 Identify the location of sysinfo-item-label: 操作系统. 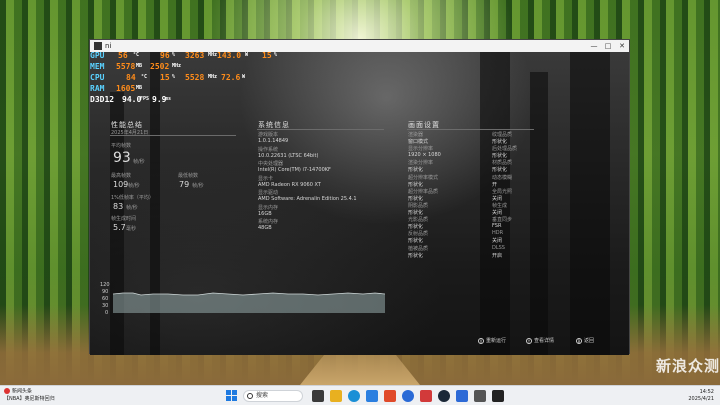
(268, 149).